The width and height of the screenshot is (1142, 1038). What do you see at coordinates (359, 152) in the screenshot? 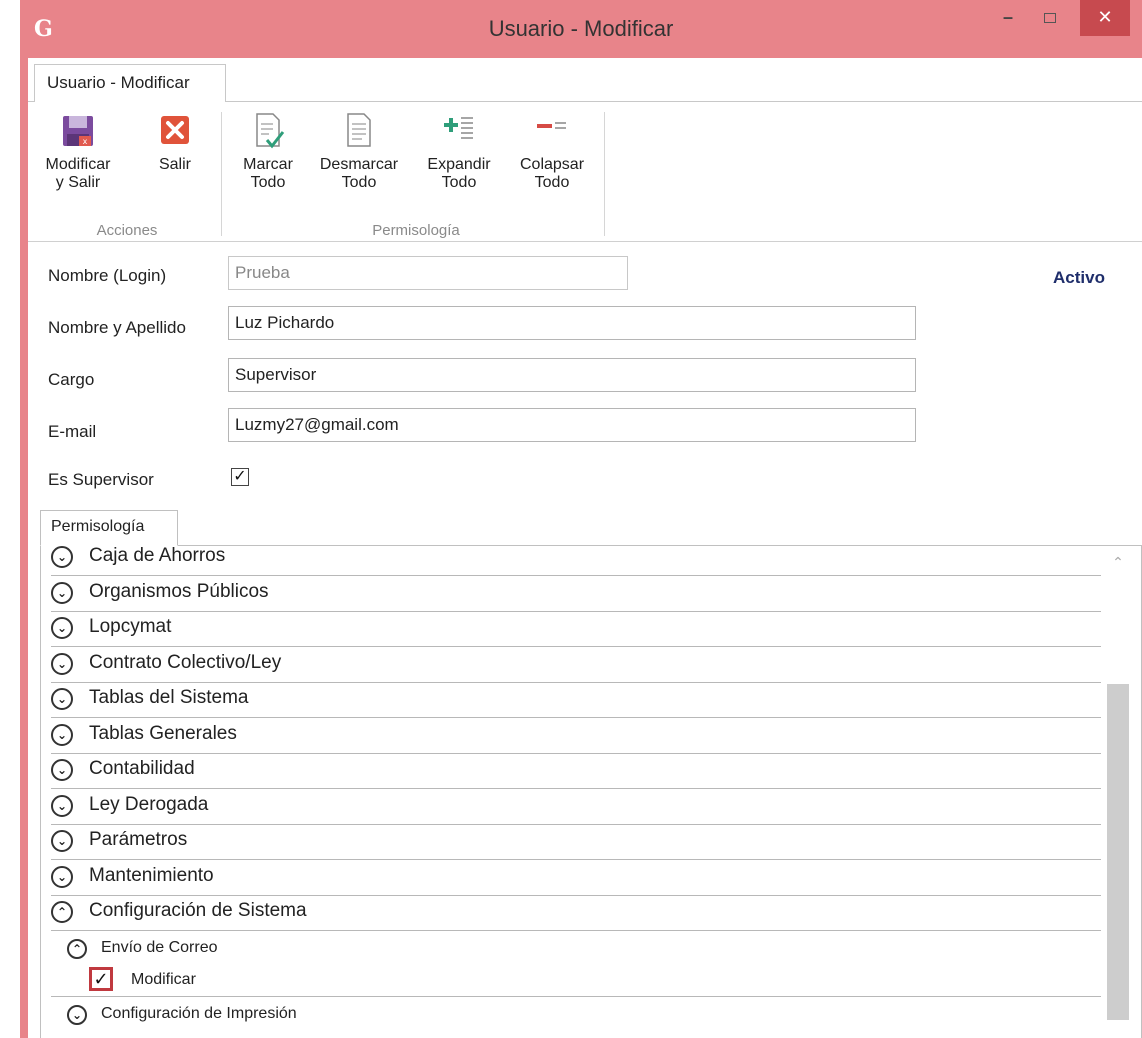
I see `desmarcar-todo-button: Desmarcar Todo` at bounding box center [359, 152].